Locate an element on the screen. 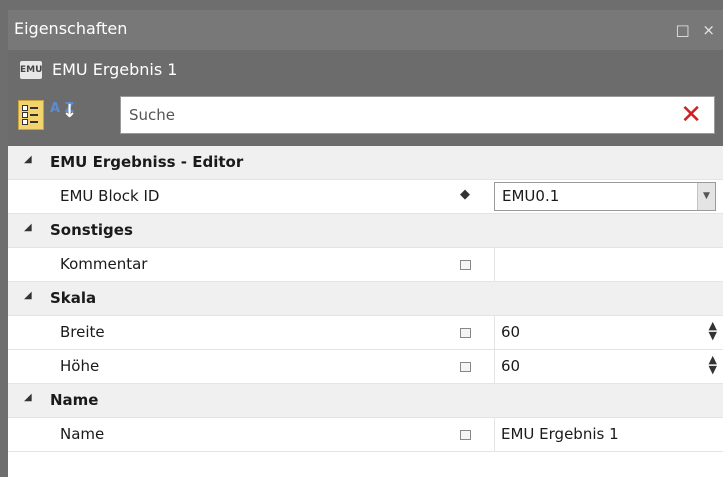 Image resolution: width=723 pixels, height=477 pixels. category-row: ◢ Name is located at coordinates (365, 401).